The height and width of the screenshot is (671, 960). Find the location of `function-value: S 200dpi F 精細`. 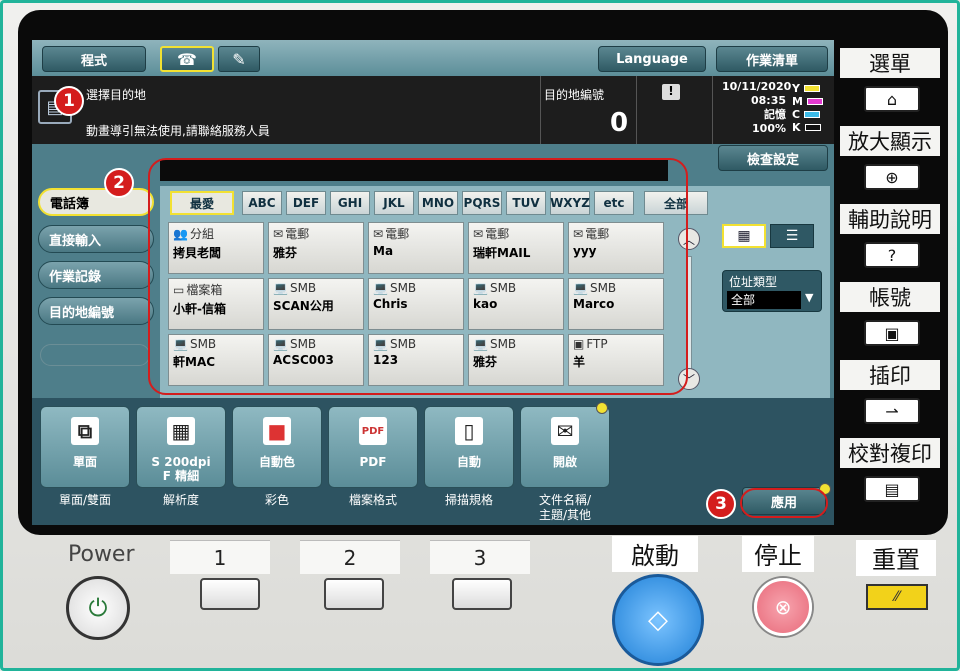

function-value: S 200dpi F 精細 is located at coordinates (181, 469).